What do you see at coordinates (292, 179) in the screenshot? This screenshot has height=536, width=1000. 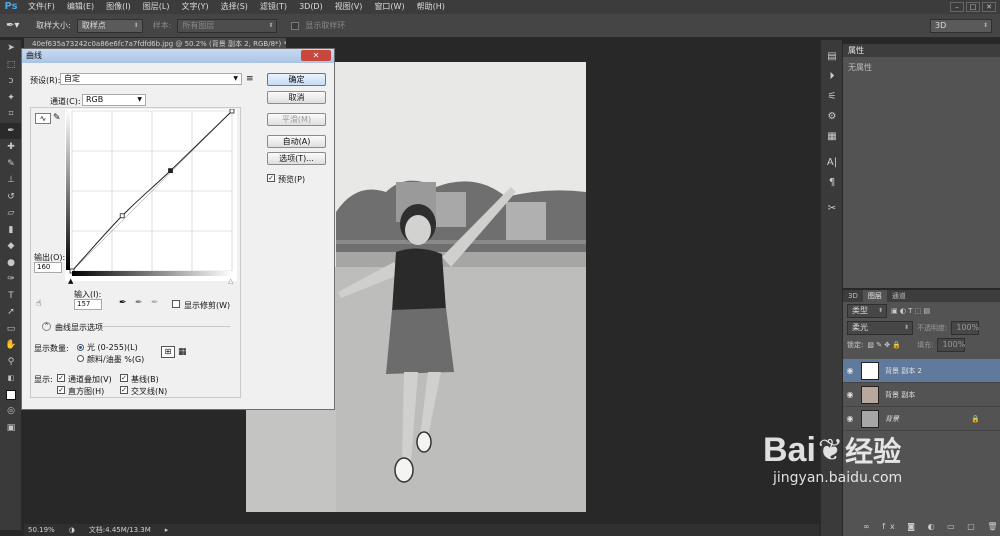 I see `preview-label: 预览(P)` at bounding box center [292, 179].